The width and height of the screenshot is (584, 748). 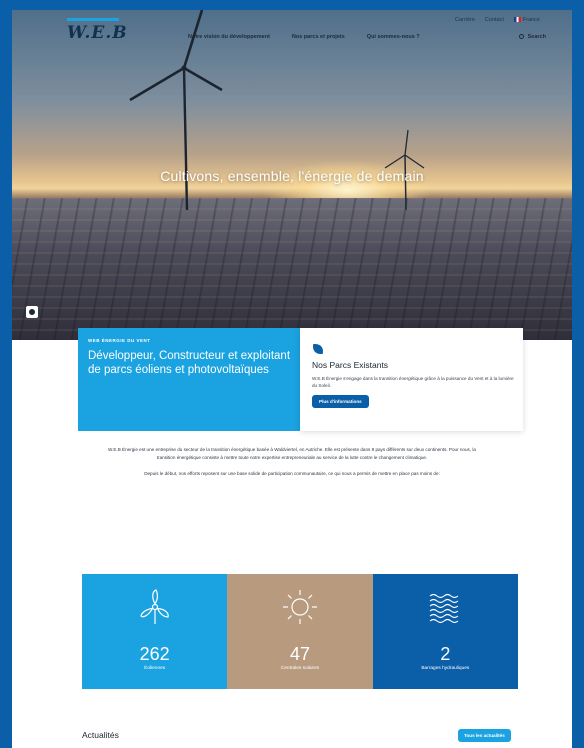 I want to click on parks-card-title: Nos Parcs Existants, so click(x=350, y=365).